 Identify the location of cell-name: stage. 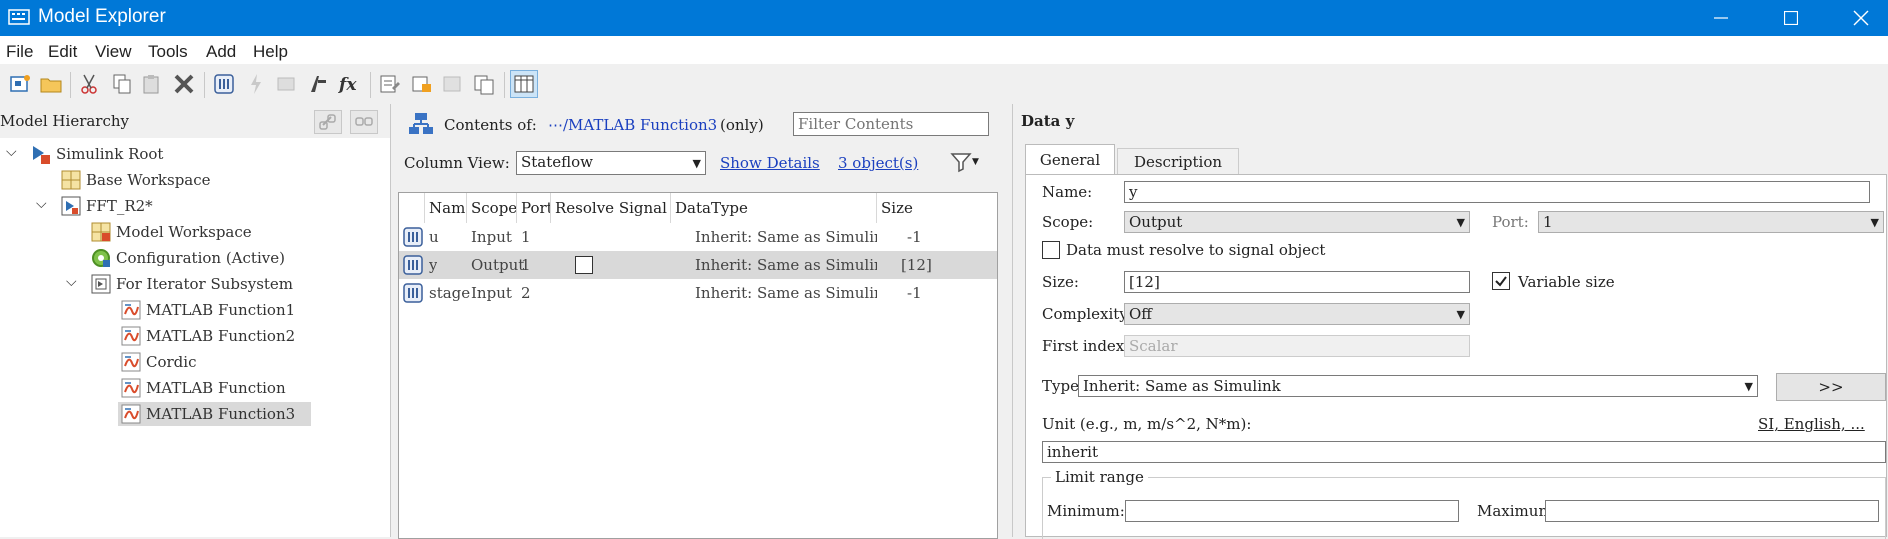
(450, 293).